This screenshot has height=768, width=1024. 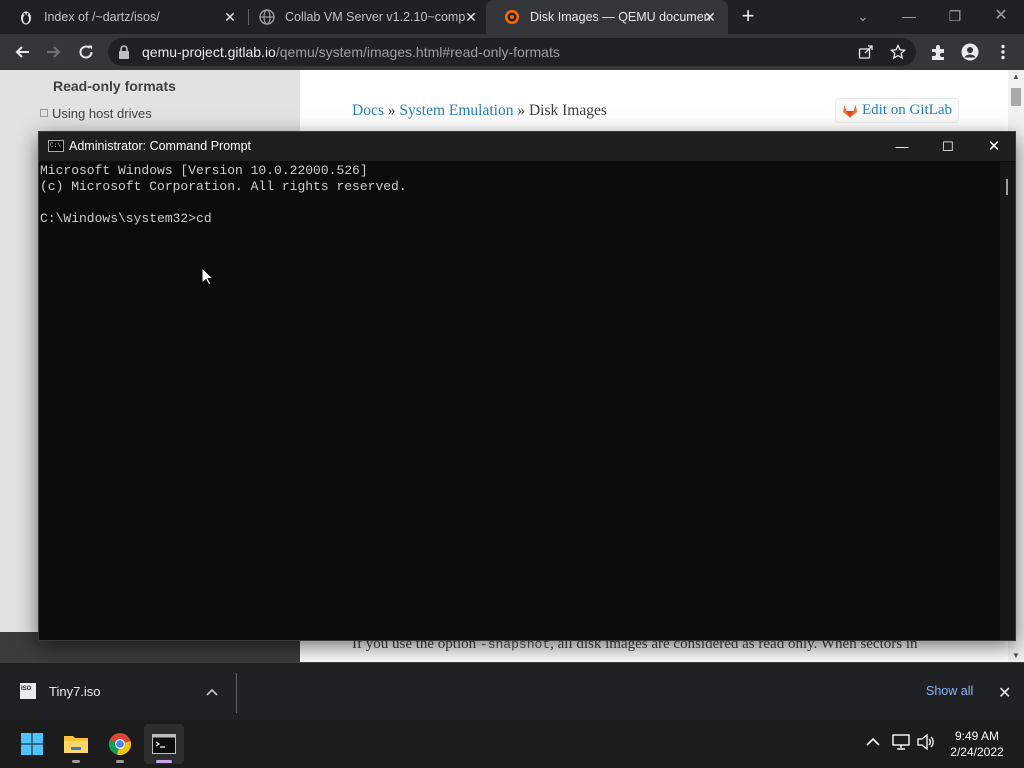 What do you see at coordinates (267, 17) in the screenshot?
I see `globe-icon` at bounding box center [267, 17].